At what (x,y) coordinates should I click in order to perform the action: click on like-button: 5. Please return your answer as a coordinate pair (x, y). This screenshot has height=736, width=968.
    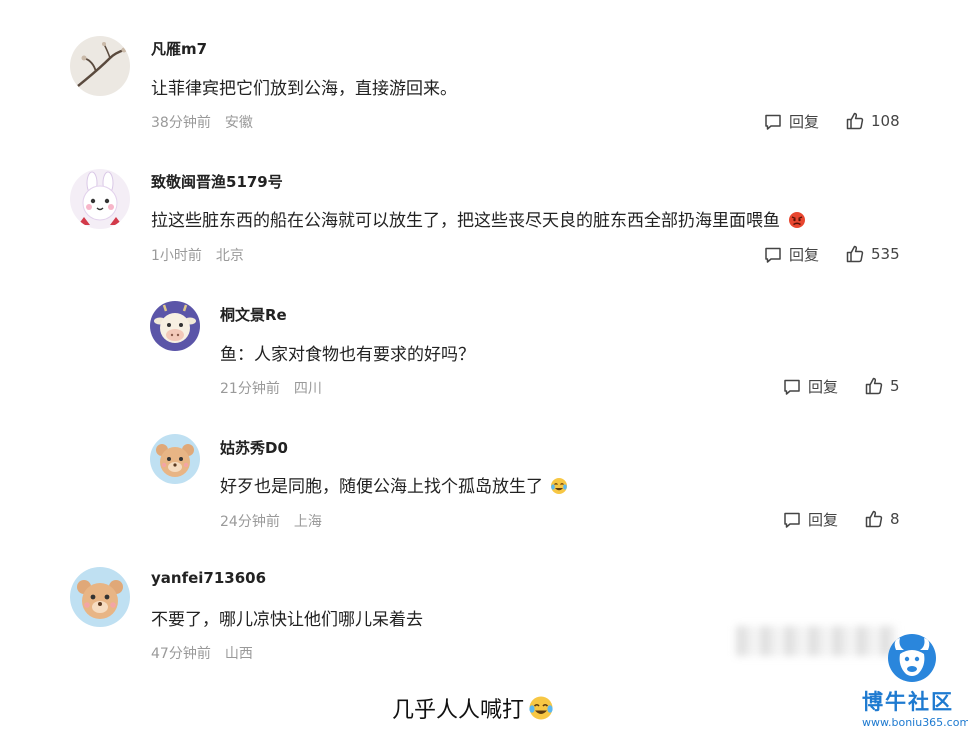
    Looking at the image, I should click on (882, 386).